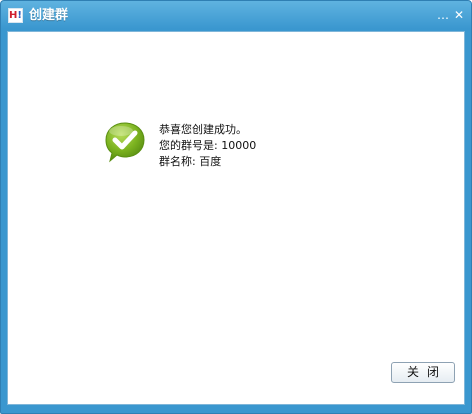 This screenshot has height=414, width=472. I want to click on check-bubble-icon, so click(125, 142).